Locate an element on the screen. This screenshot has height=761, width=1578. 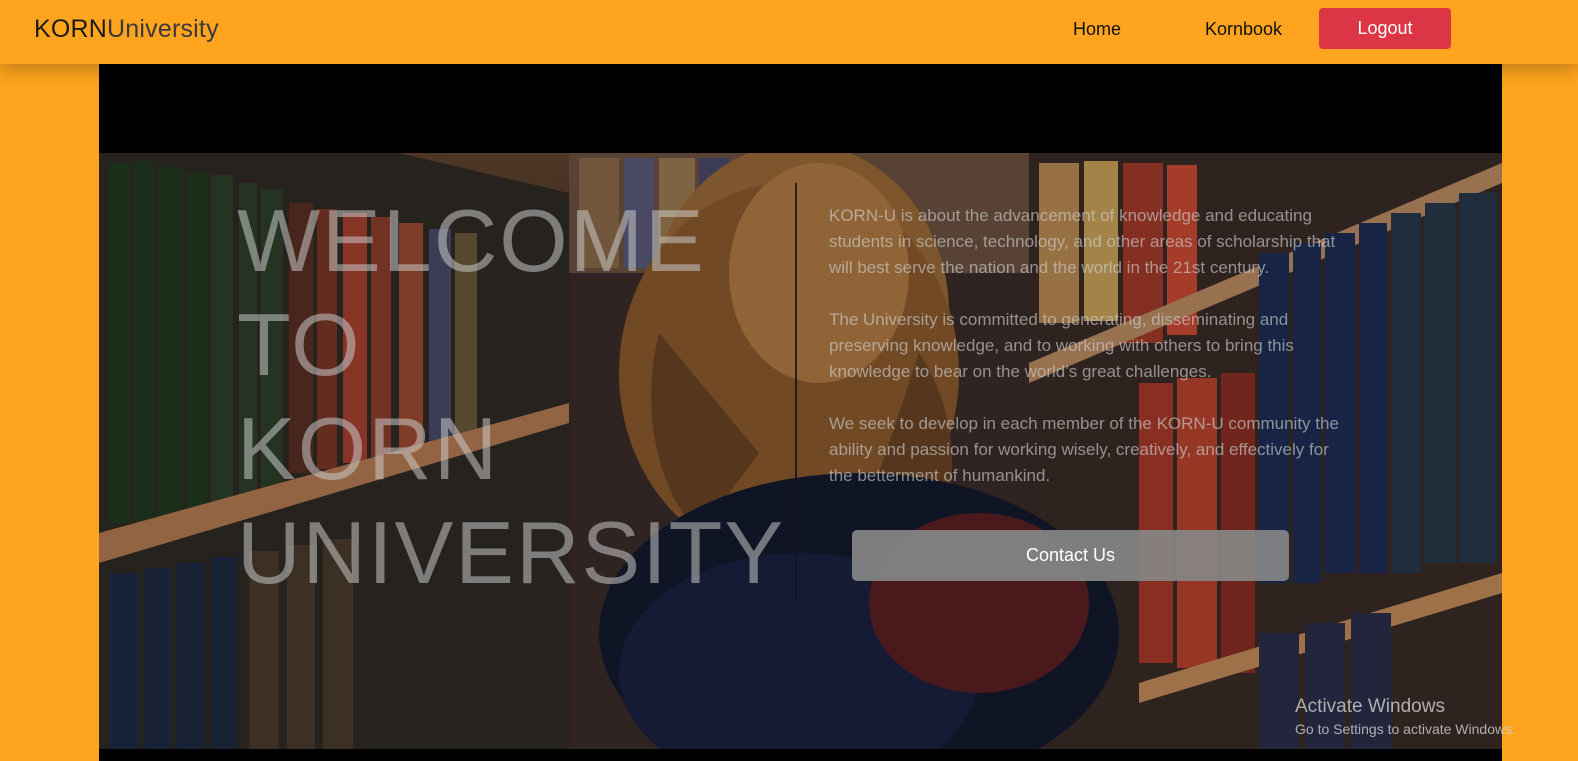
brand-bold-text: KORN is located at coordinates (71, 29).